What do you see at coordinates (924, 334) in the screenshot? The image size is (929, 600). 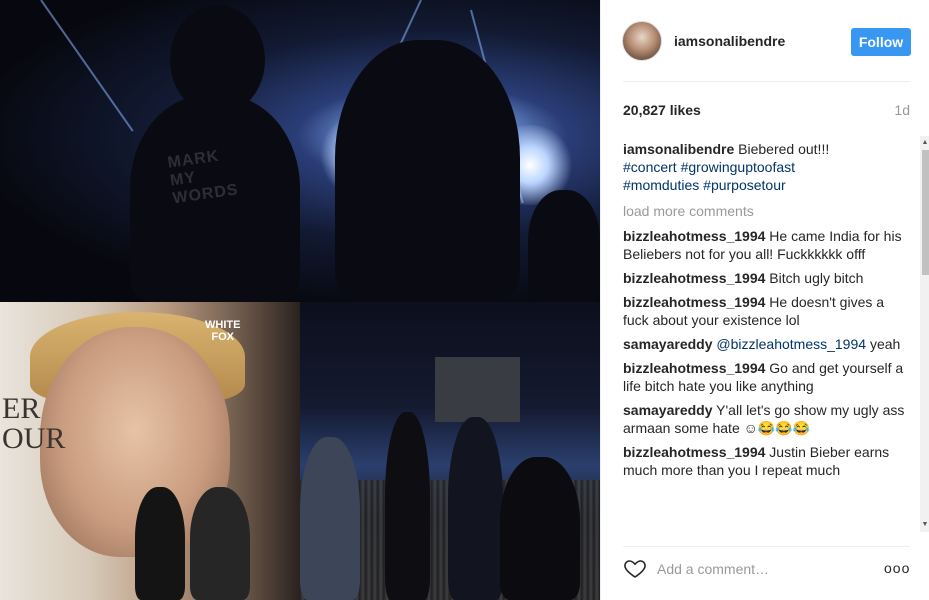 I see `comments-scrollbar: ▲ ▼` at bounding box center [924, 334].